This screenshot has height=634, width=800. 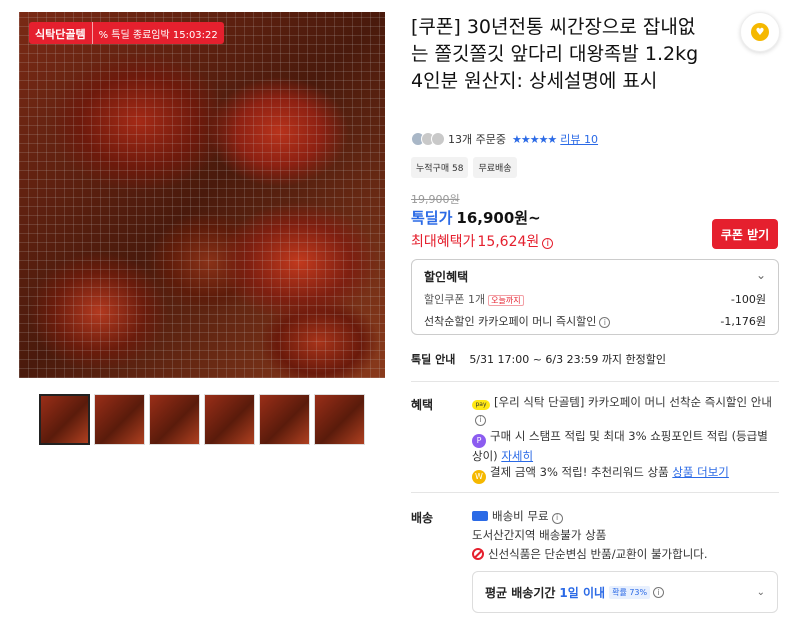 I want to click on max-benefit-row: 최대혜택가 15,624원 i, so click(x=482, y=241).